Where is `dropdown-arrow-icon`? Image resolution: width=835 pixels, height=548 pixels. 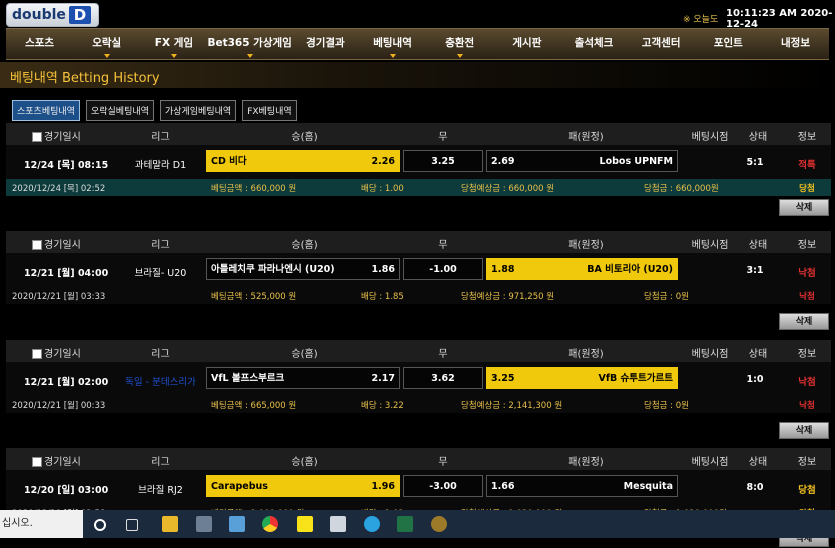
dropdown-arrow-icon is located at coordinates (392, 56).